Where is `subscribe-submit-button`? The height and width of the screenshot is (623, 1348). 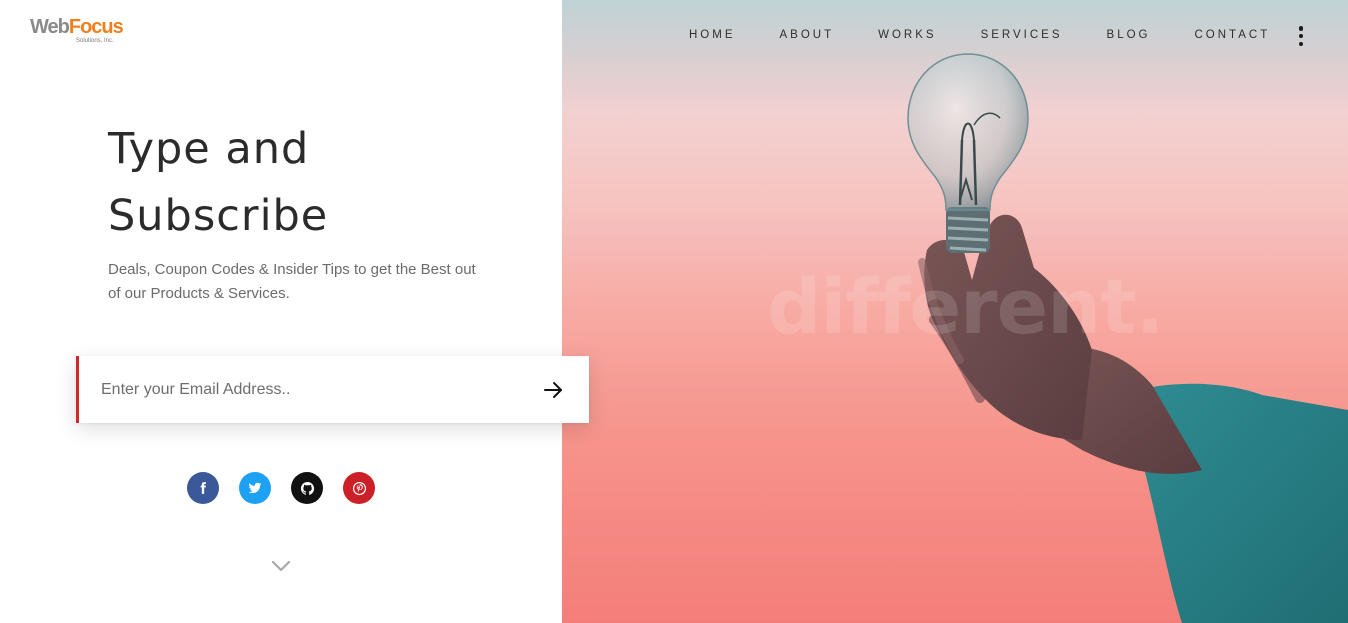
subscribe-submit-button is located at coordinates (553, 390).